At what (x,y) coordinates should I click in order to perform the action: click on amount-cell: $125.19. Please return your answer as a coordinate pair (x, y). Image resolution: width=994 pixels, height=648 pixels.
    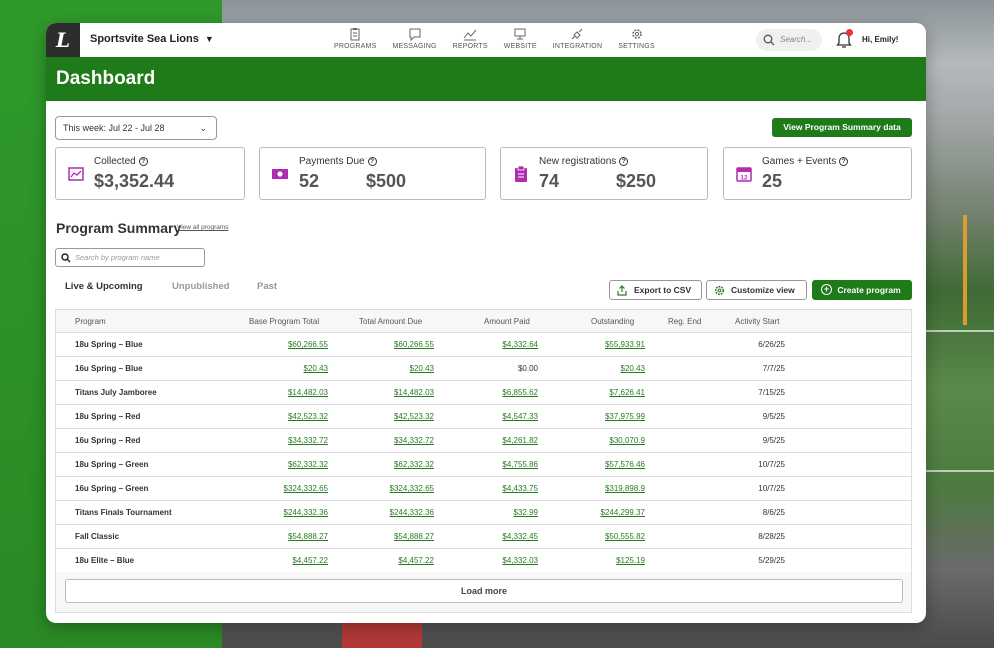
    Looking at the image, I should click on (630, 560).